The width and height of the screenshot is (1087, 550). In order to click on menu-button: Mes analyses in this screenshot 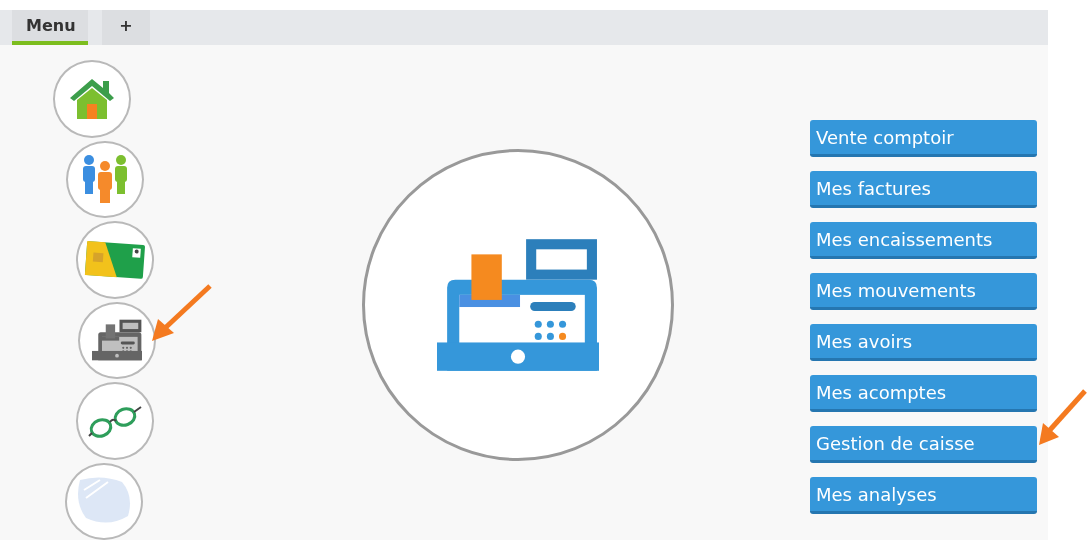, I will do `click(923, 495)`.